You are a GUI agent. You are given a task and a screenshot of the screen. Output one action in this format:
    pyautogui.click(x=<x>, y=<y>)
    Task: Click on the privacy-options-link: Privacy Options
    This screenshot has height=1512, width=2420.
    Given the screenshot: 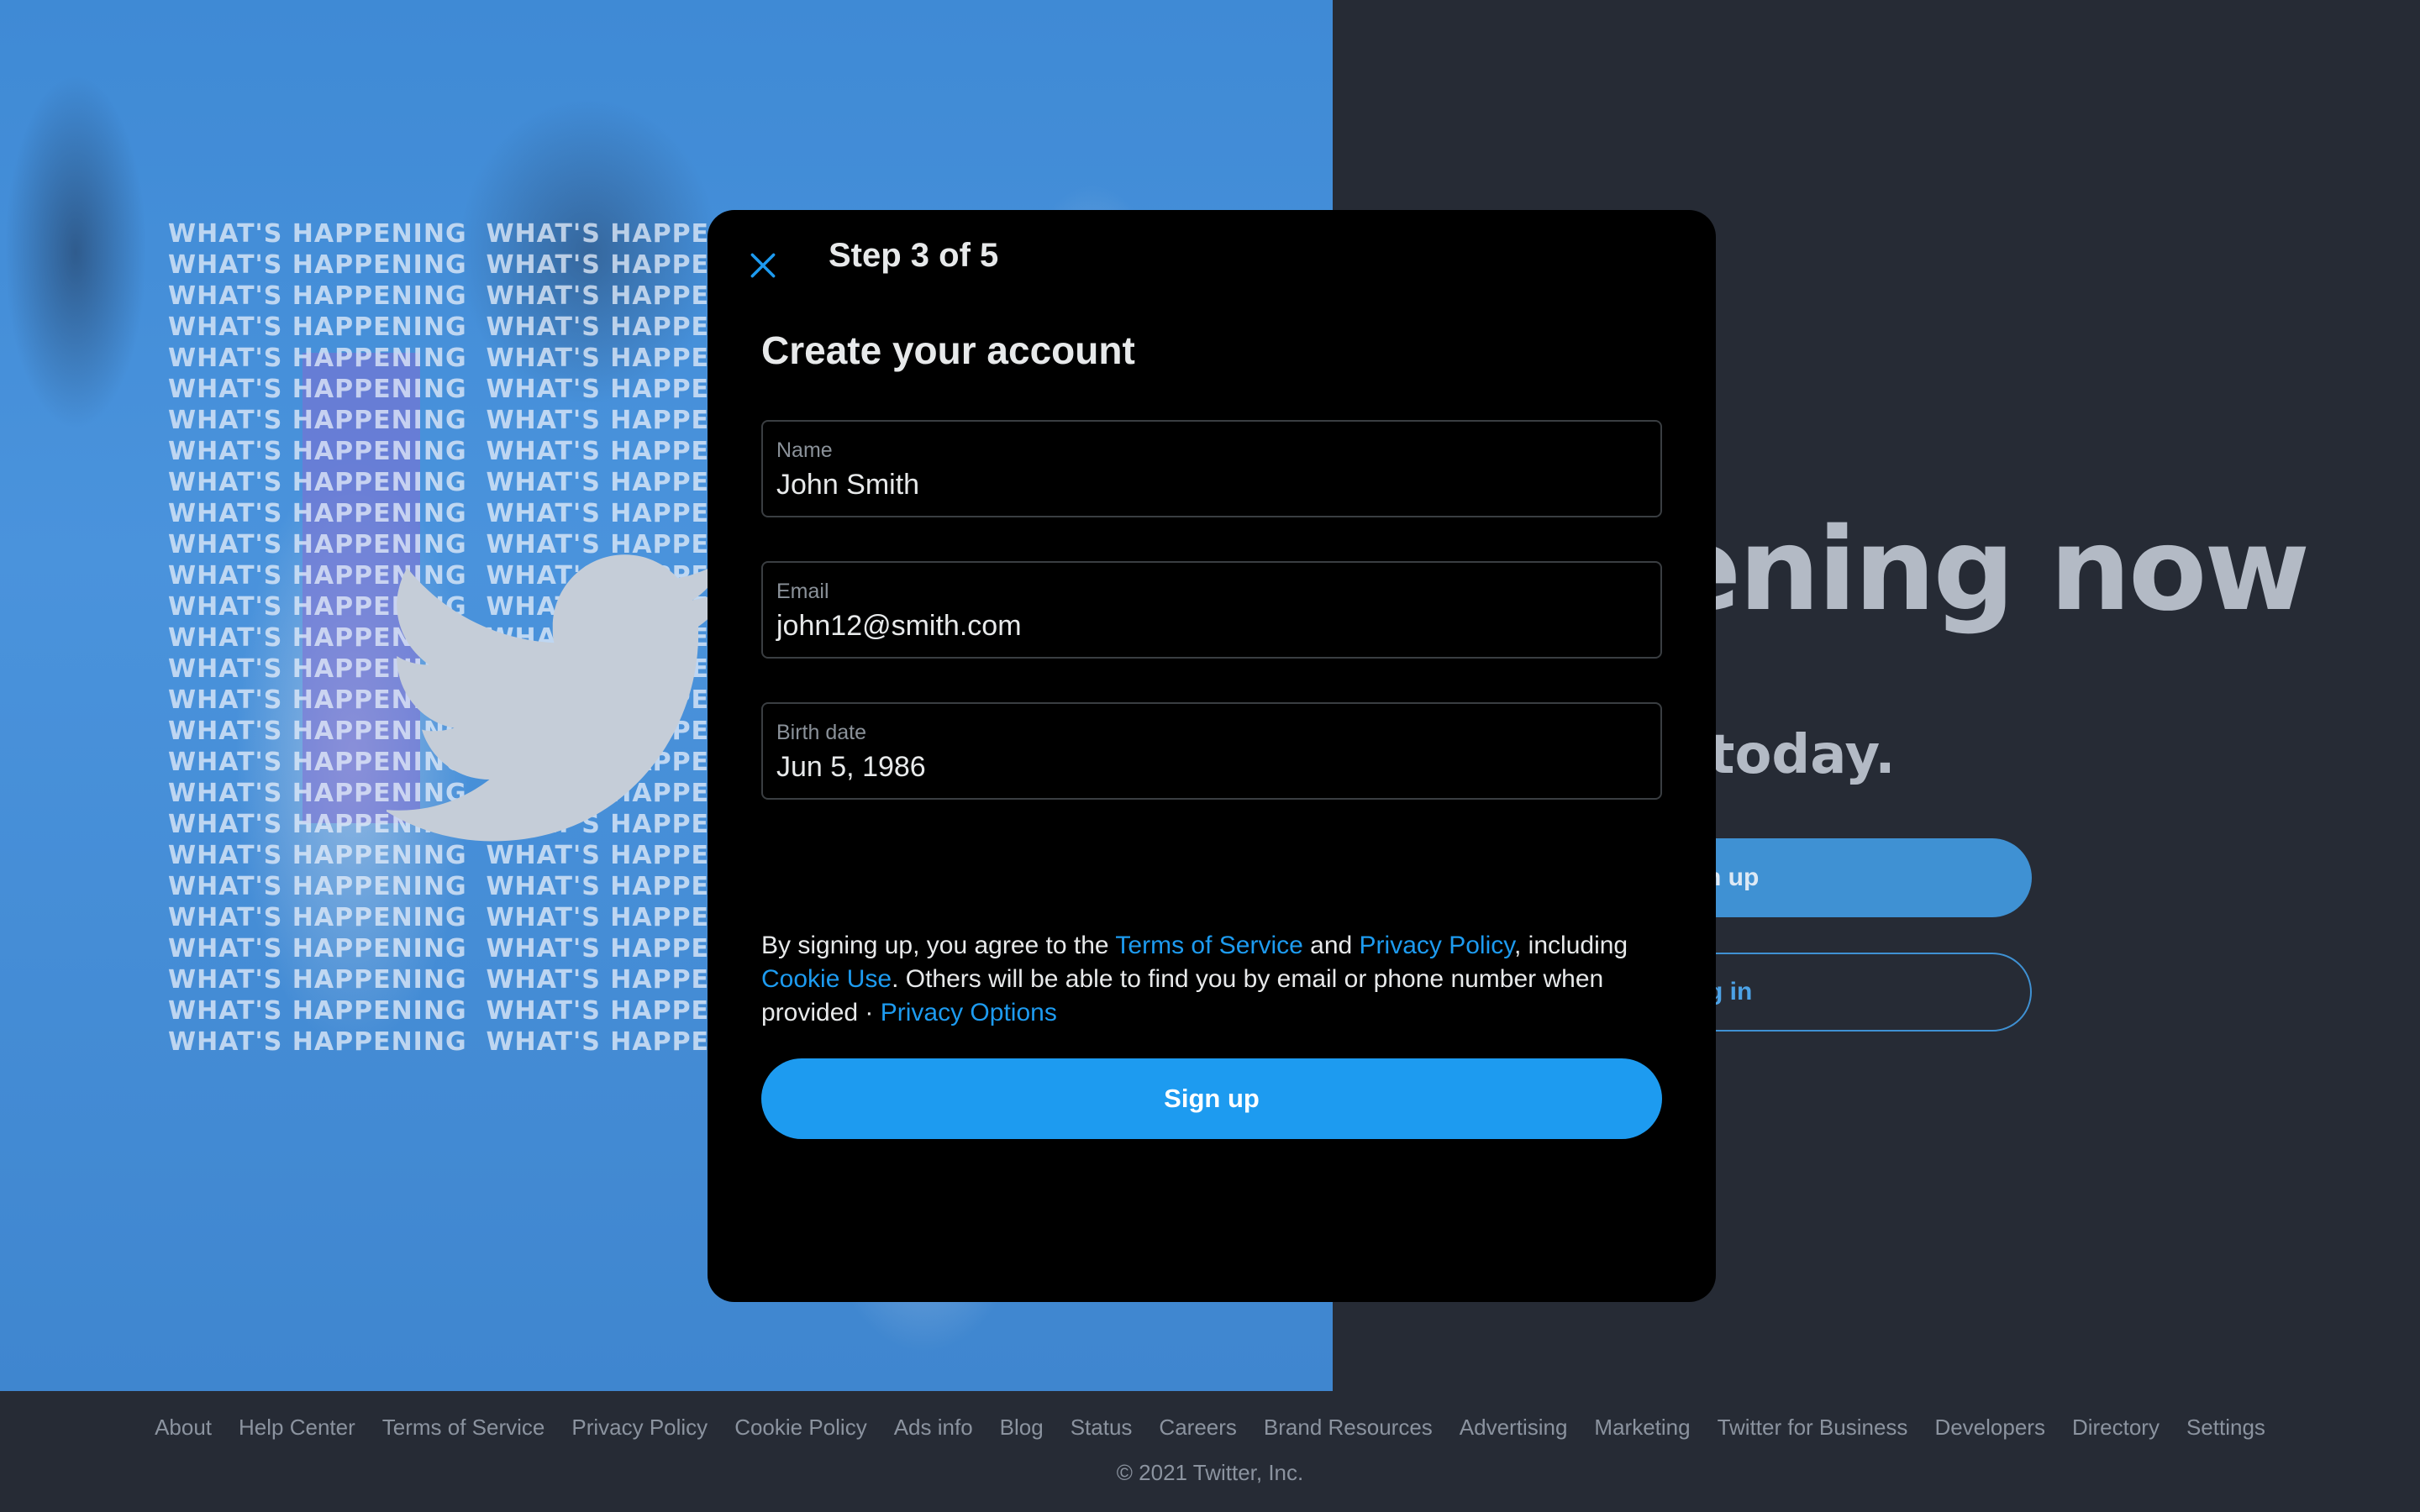 What is the action you would take?
    pyautogui.click(x=969, y=1012)
    